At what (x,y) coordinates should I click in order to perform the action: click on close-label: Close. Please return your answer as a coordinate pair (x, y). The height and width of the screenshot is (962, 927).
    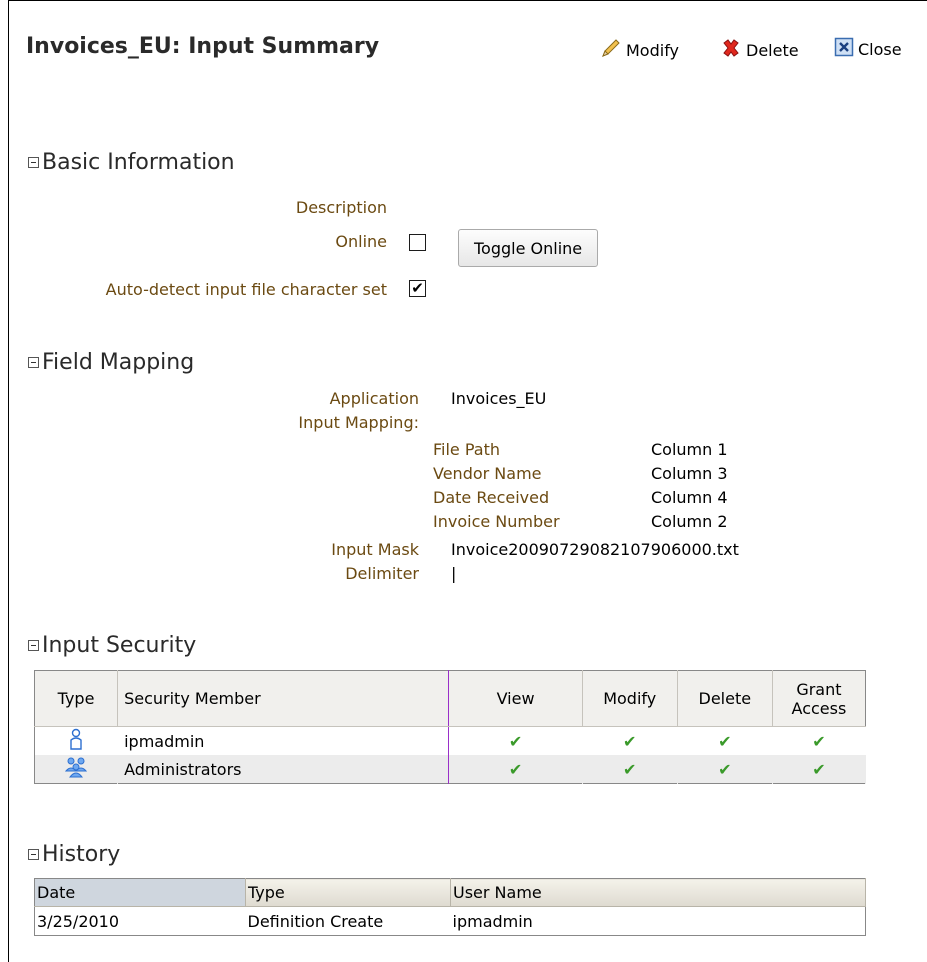
    Looking at the image, I should click on (880, 49).